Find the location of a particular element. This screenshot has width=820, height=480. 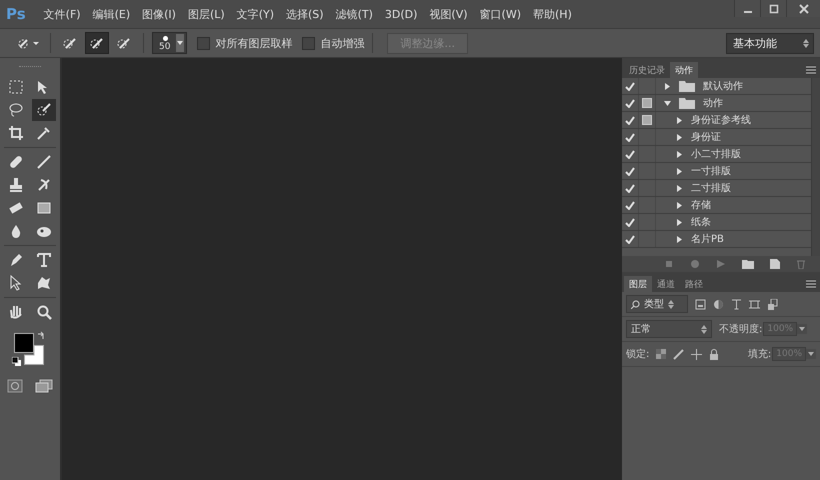

menu-item: 文字(Y) is located at coordinates (255, 14).